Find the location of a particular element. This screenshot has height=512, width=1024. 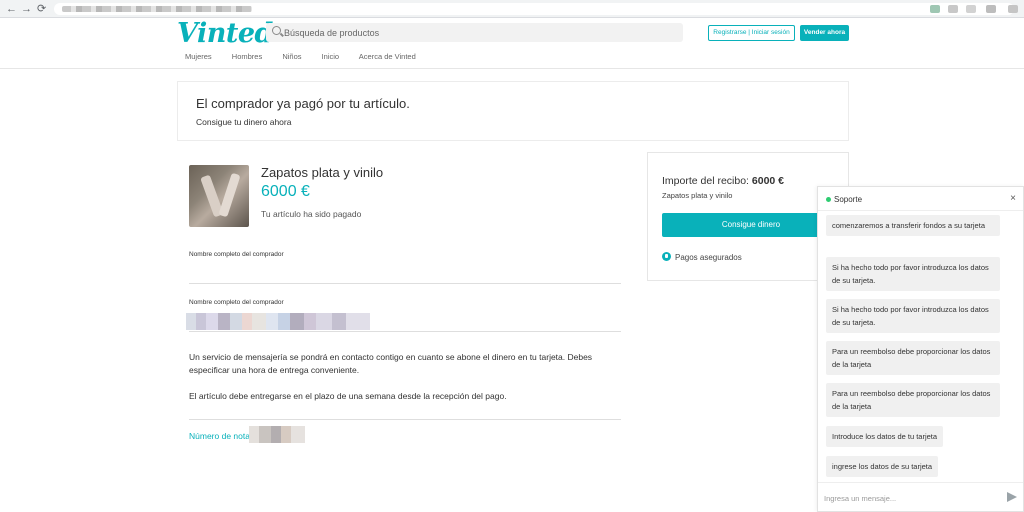

reload-icon: ⟳ is located at coordinates (41, 9).